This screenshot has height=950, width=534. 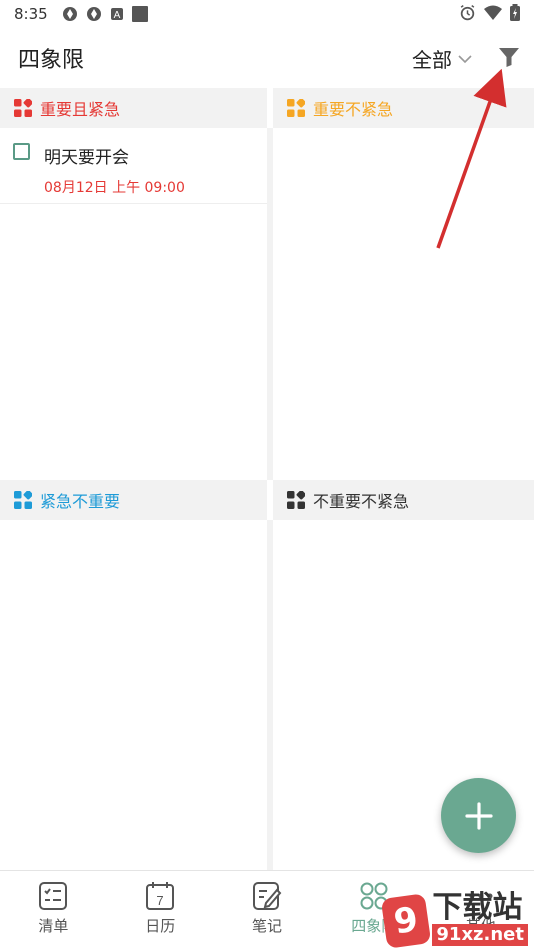 I want to click on task-due-date: 08月12日 上午 09:00, so click(x=114, y=188).